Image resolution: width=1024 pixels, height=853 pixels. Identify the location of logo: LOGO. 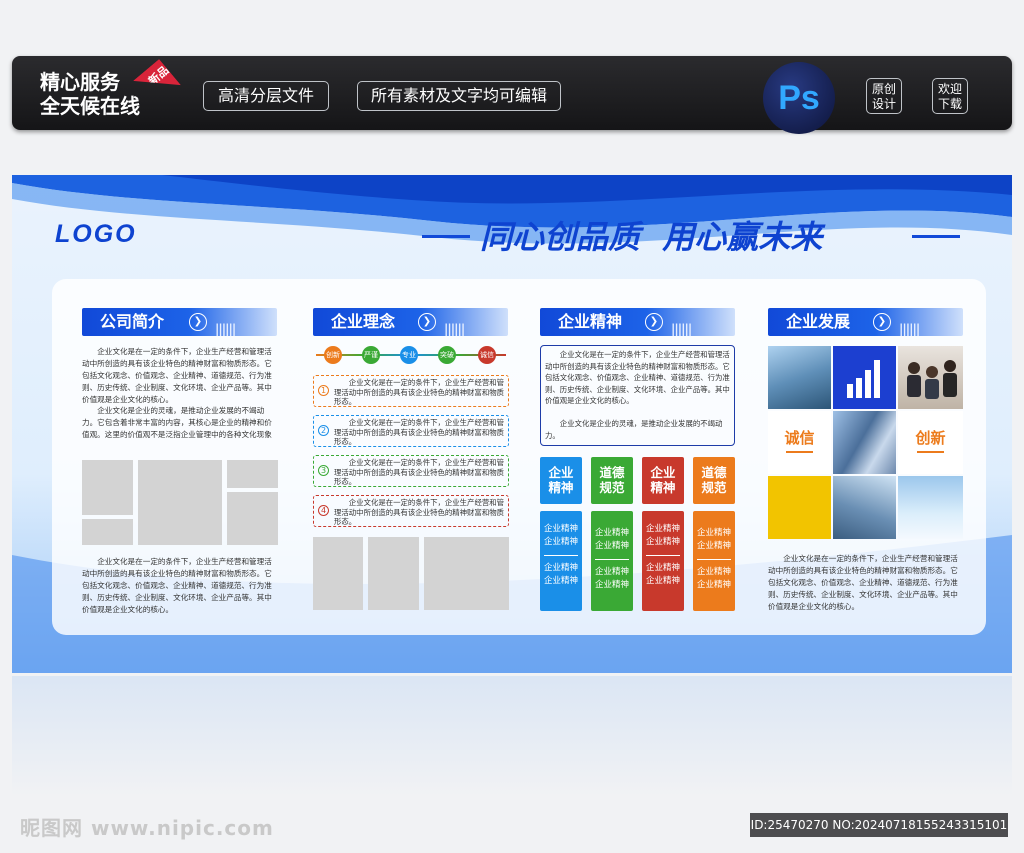
(96, 234).